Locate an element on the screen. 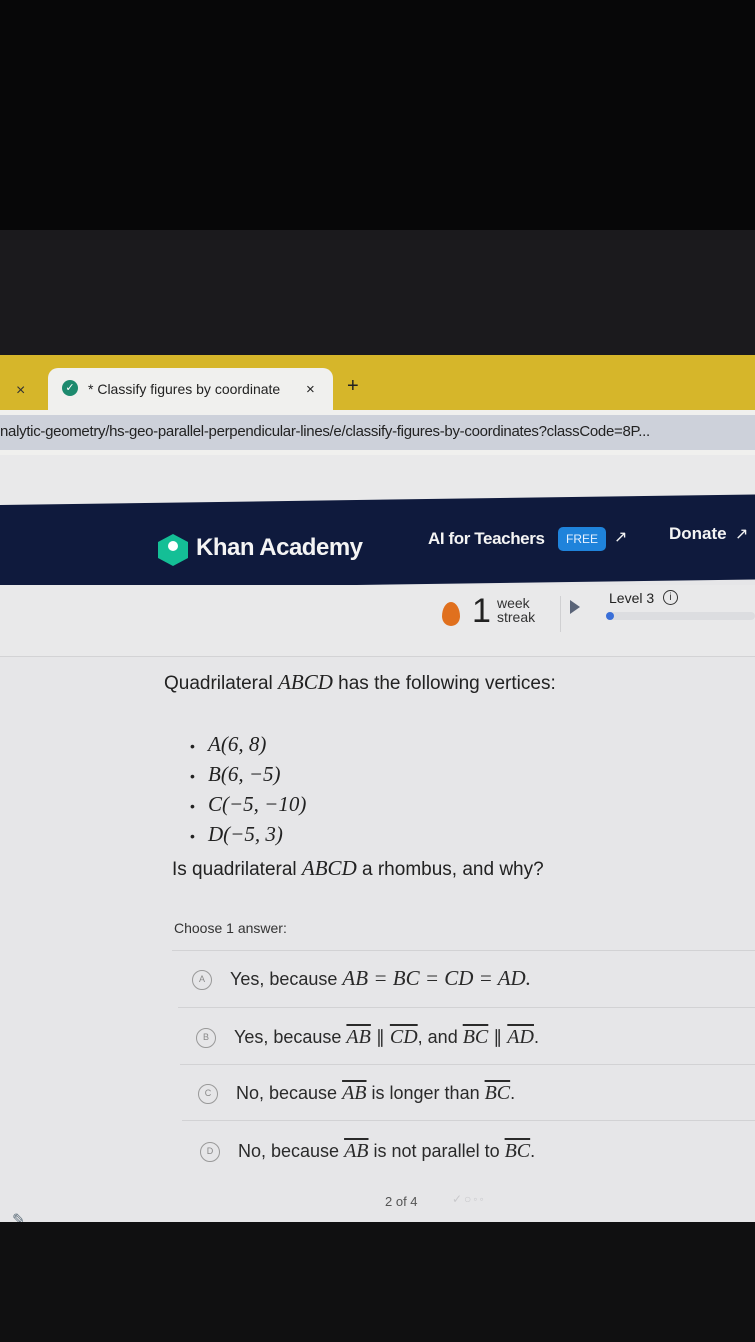  logo-dot is located at coordinates (173, 546).